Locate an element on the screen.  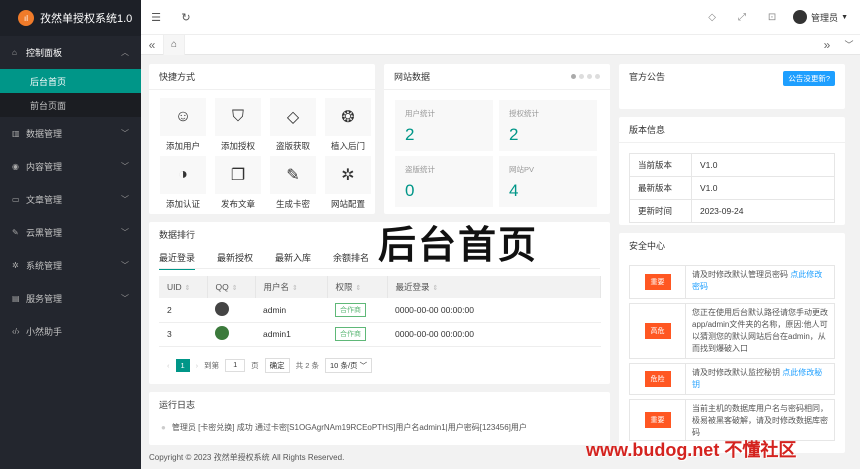
col-uid: UID ⇕ is located at coordinates (183, 287).